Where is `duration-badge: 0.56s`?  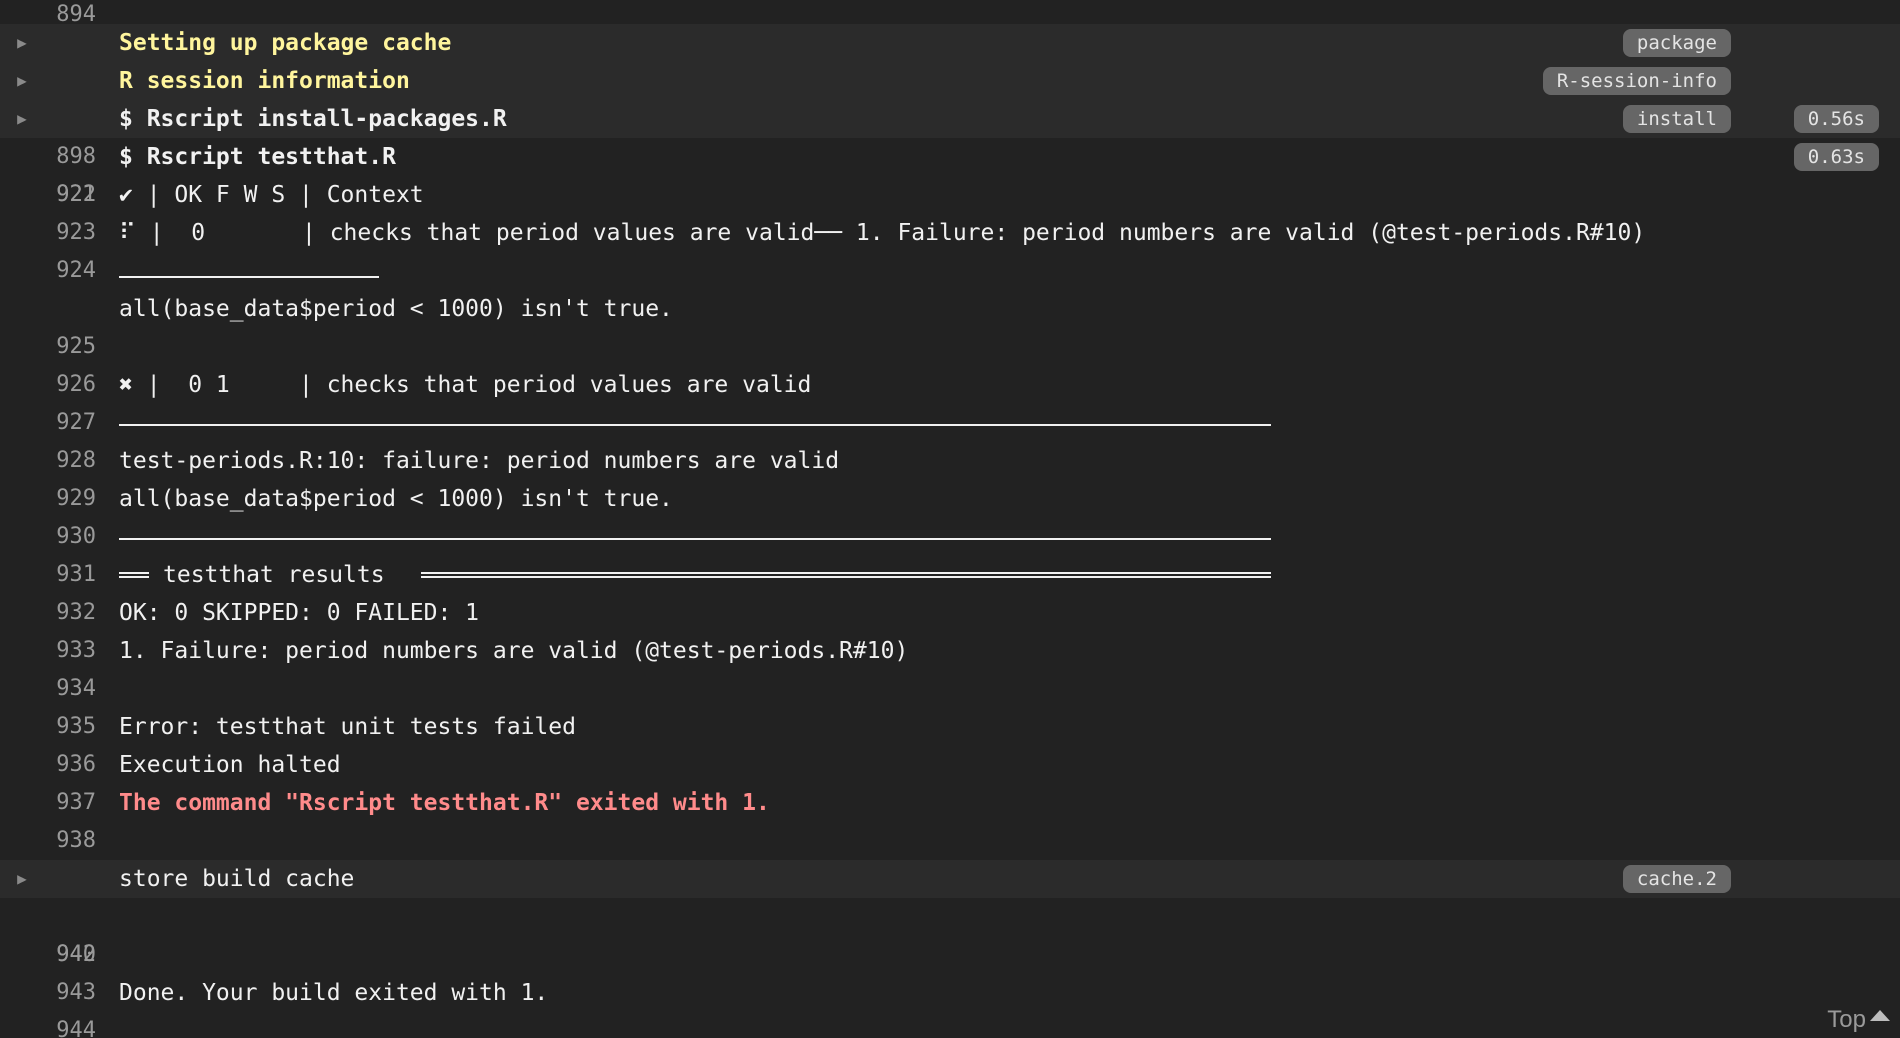
duration-badge: 0.56s is located at coordinates (1836, 119).